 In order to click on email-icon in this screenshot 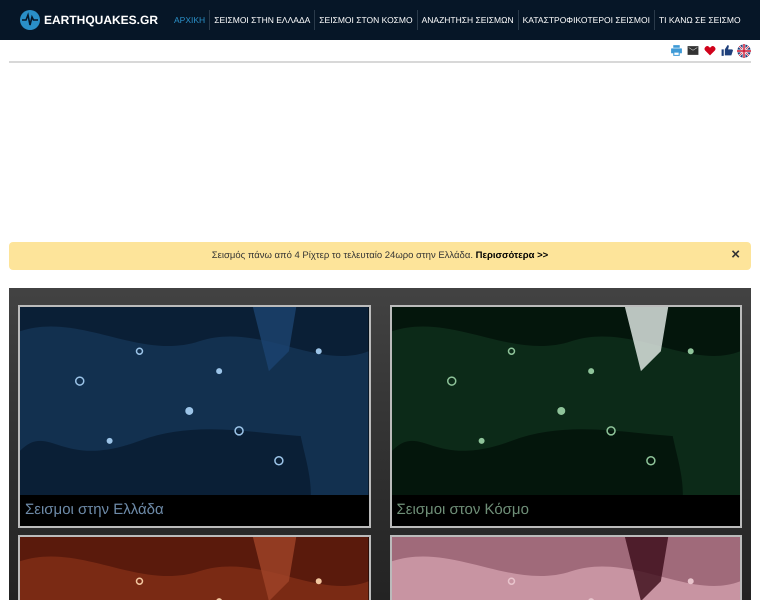, I will do `click(693, 50)`.